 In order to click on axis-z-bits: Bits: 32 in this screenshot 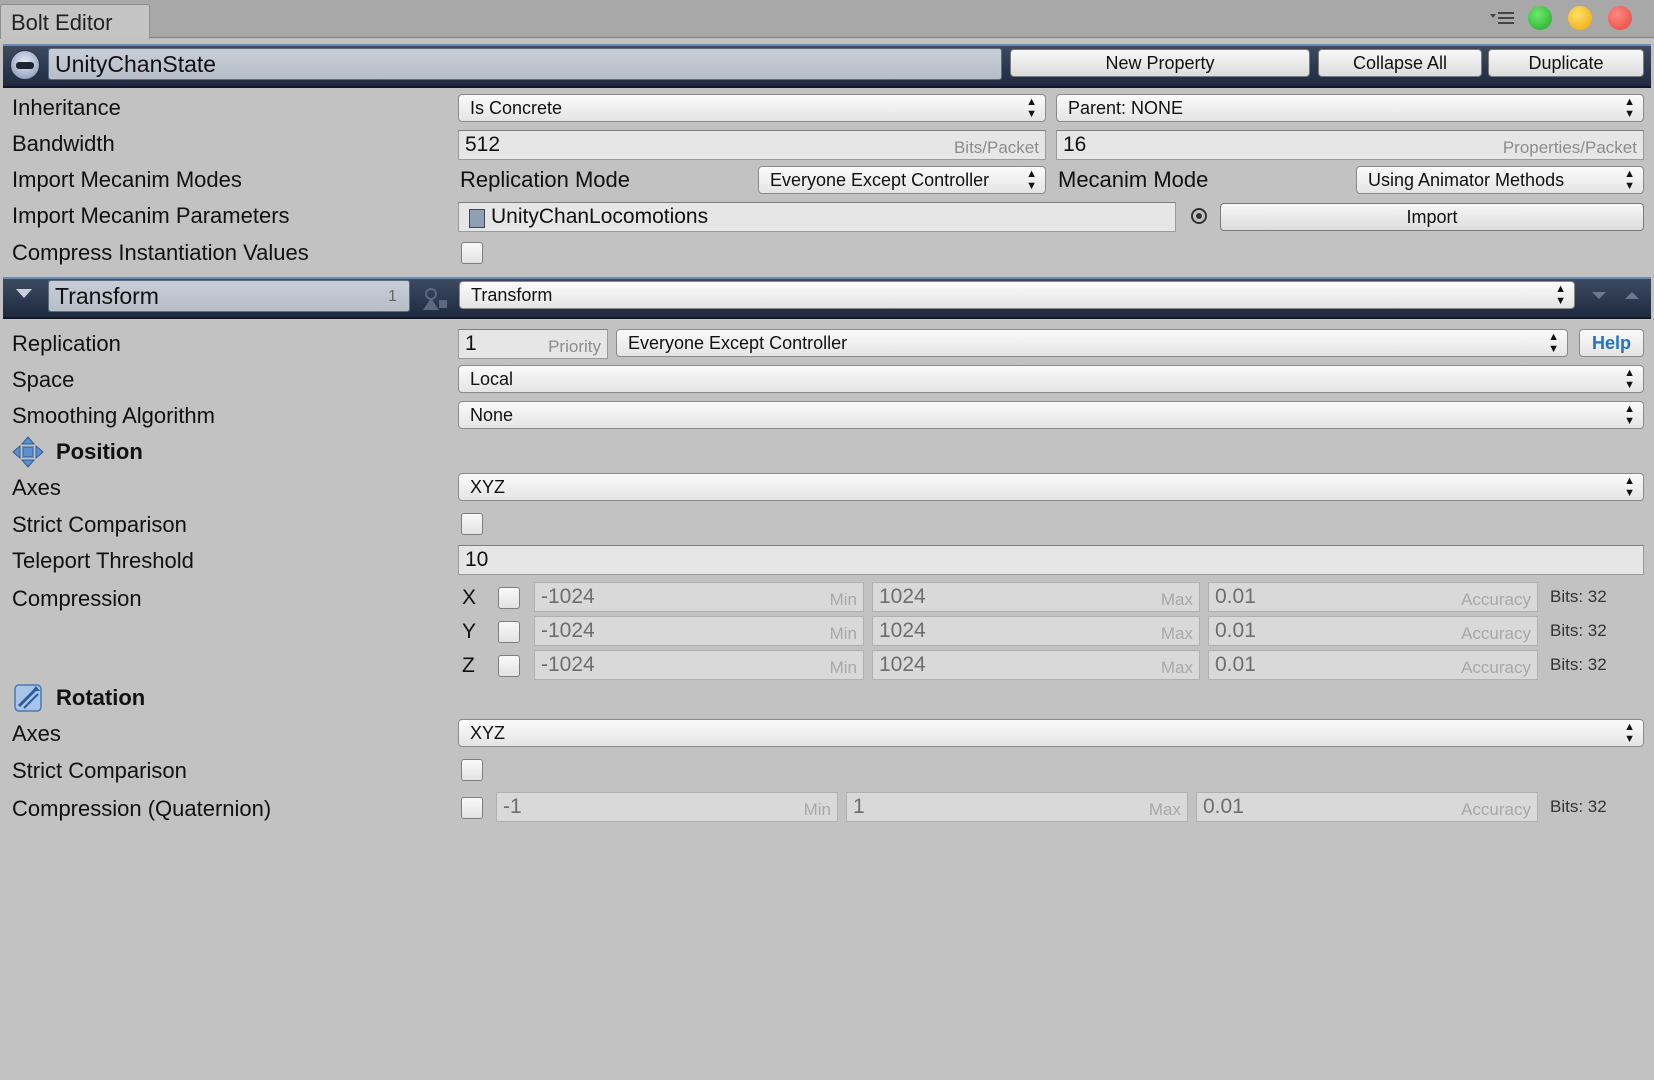, I will do `click(1578, 664)`.